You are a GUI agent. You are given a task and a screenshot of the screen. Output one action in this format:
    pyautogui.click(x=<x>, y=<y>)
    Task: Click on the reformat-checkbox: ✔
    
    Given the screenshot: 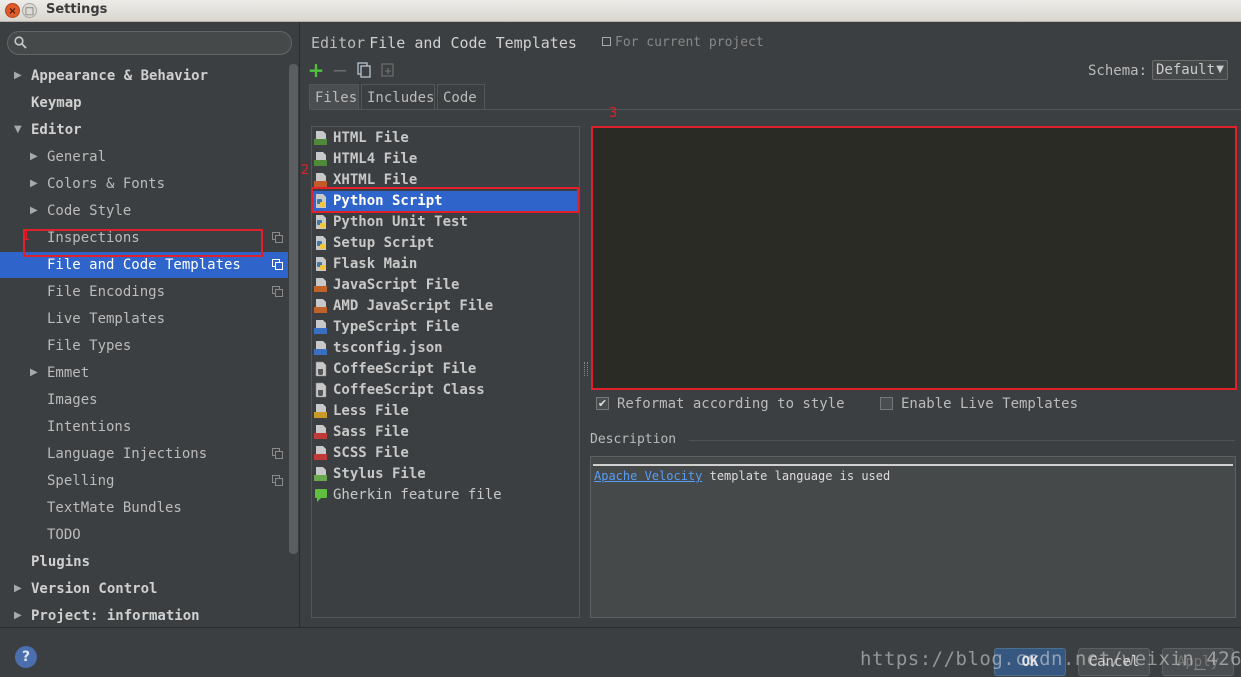 What is the action you would take?
    pyautogui.click(x=602, y=403)
    